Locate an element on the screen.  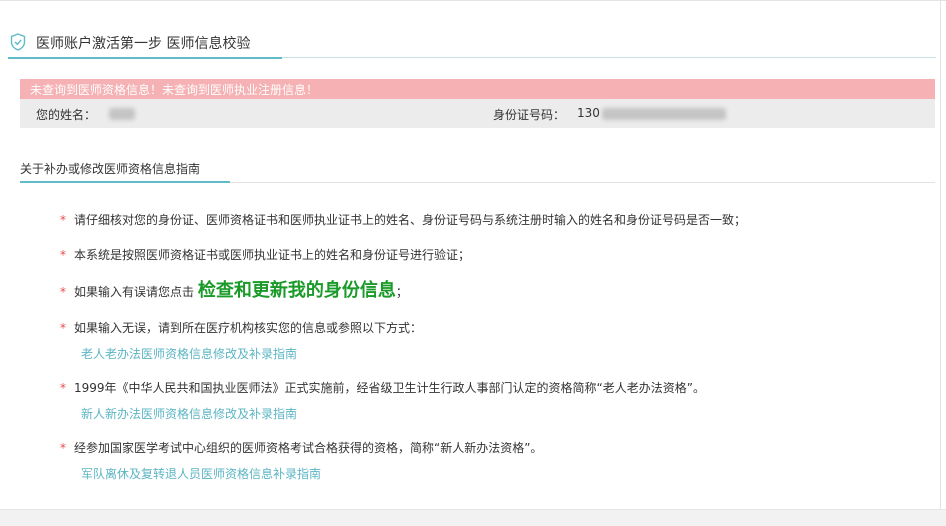
guide-item-text: 如果输入有误请您点击 is located at coordinates (134, 292).